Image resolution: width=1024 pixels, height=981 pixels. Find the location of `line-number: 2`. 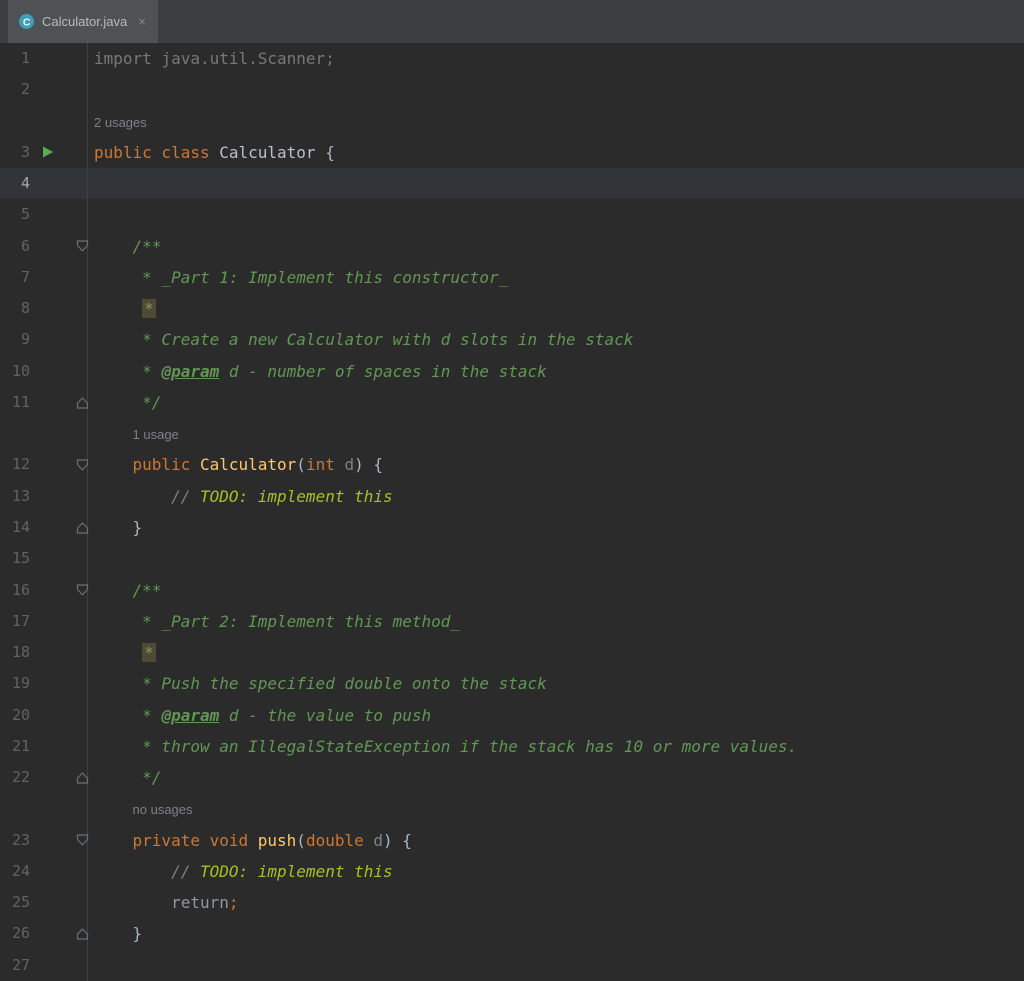

line-number: 2 is located at coordinates (15, 89).